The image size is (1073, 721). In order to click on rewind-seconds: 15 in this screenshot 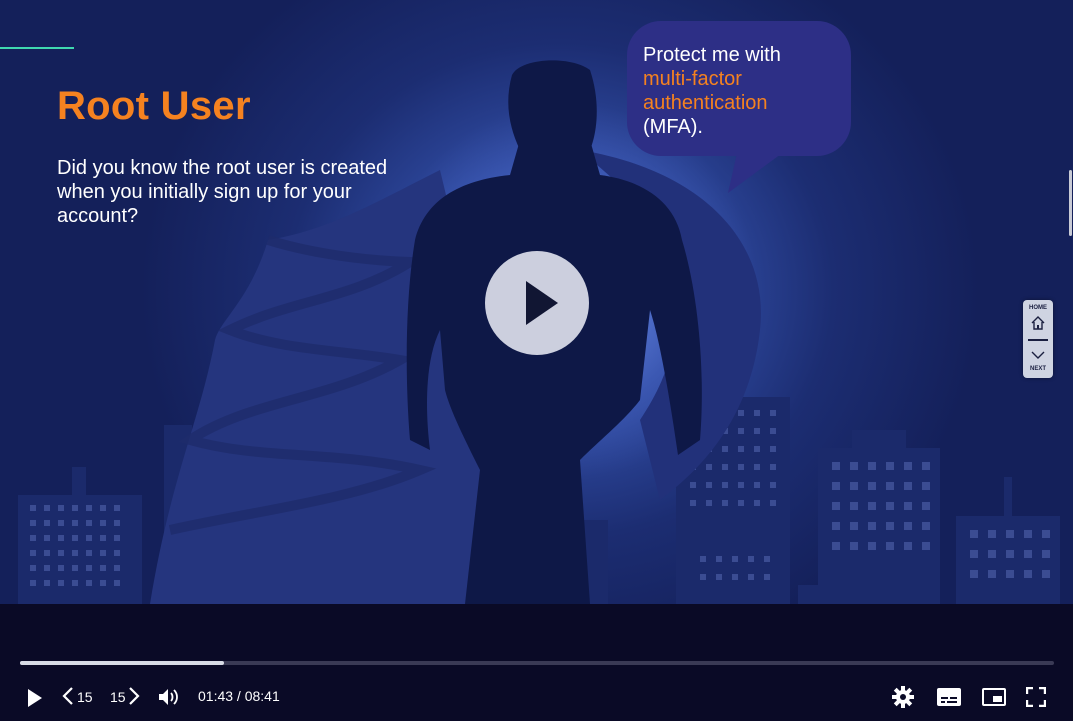, I will do `click(85, 697)`.